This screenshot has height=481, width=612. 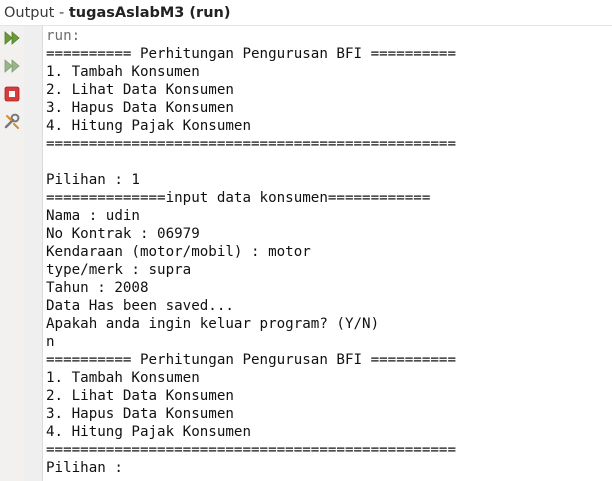 I want to click on rerun-with-params-button, so click(x=12, y=66).